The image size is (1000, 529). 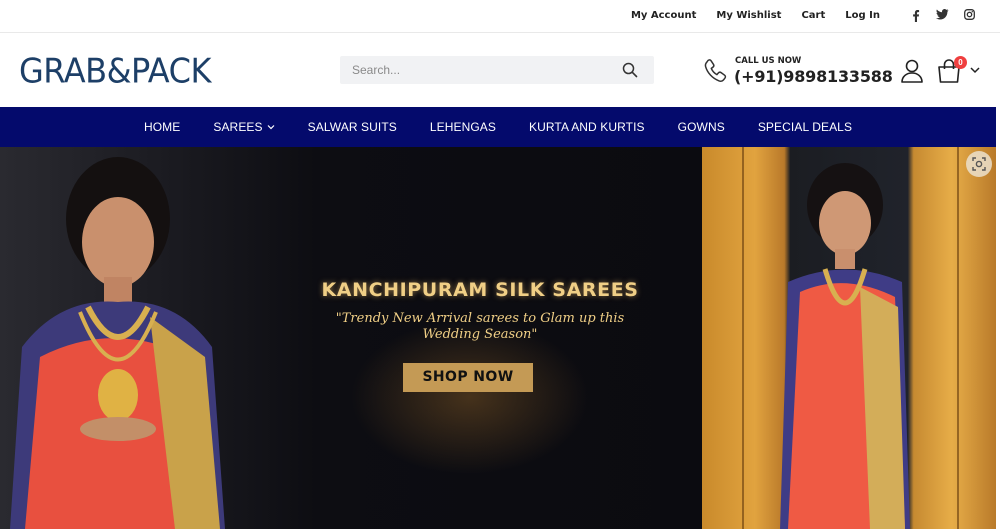 I want to click on cart-count-badge: 0, so click(x=960, y=62).